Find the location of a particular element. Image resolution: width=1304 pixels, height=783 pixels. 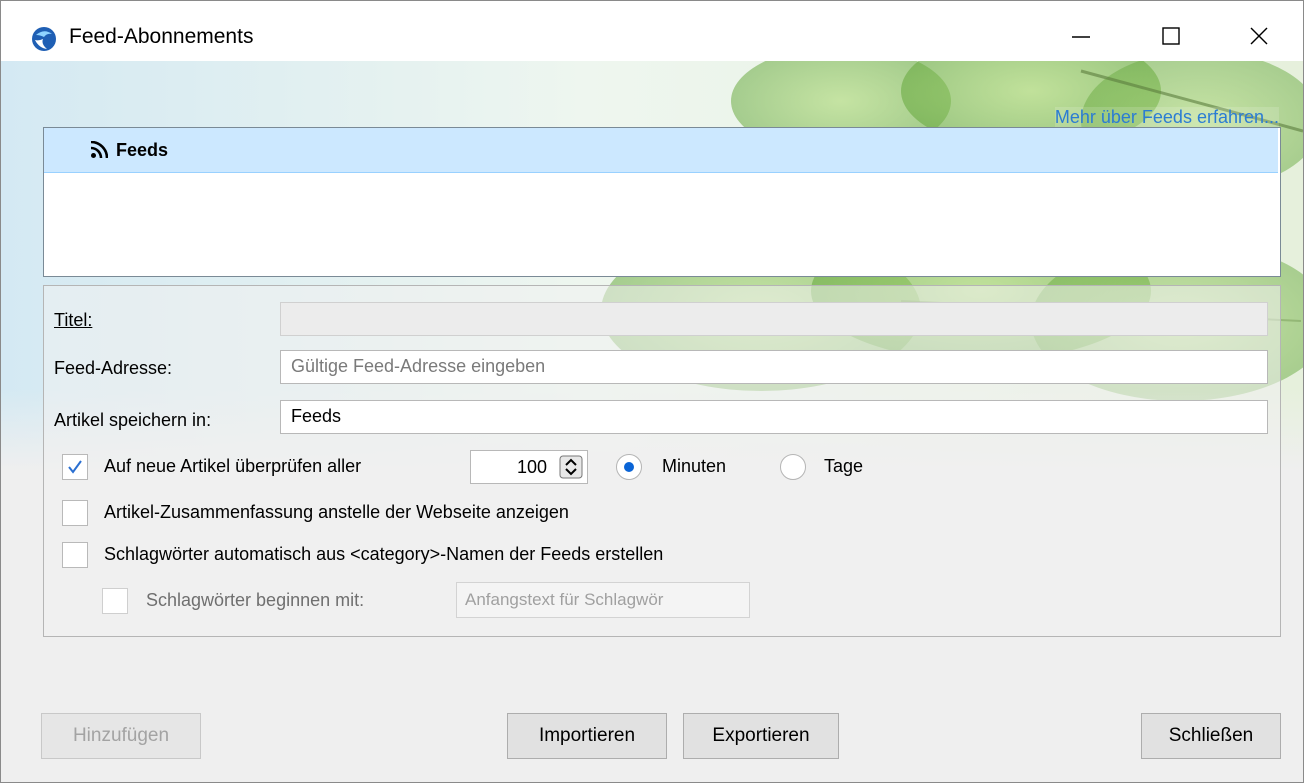

checkmark-icon is located at coordinates (75, 467).